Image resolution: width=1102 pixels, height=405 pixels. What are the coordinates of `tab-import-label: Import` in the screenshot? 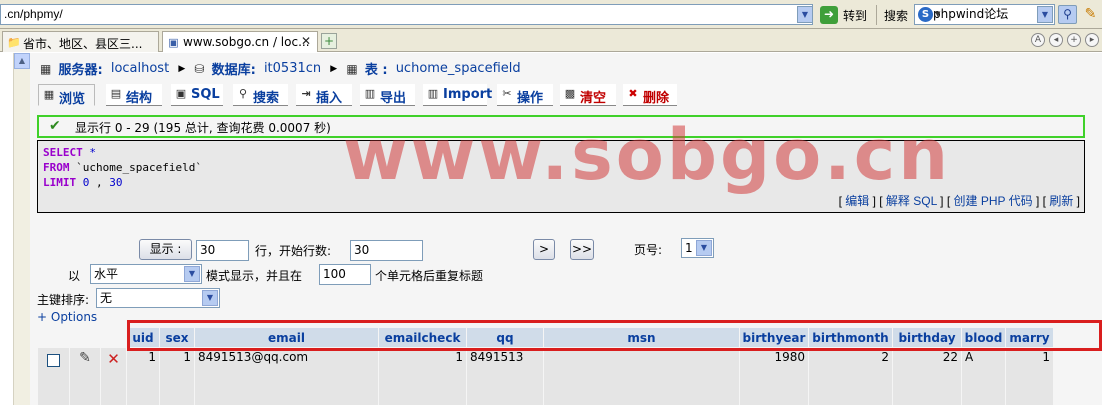 It's located at (468, 94).